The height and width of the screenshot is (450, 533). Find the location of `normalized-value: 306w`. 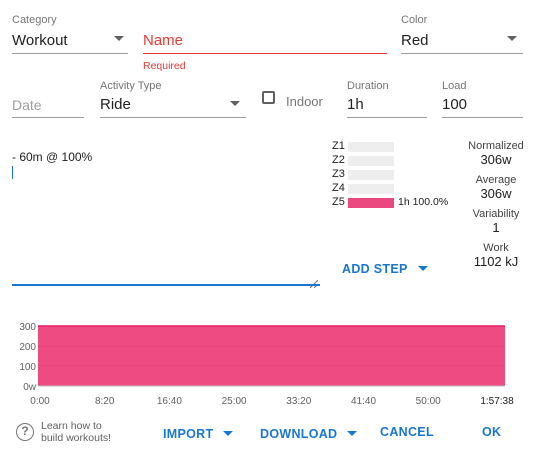

normalized-value: 306w is located at coordinates (496, 159).